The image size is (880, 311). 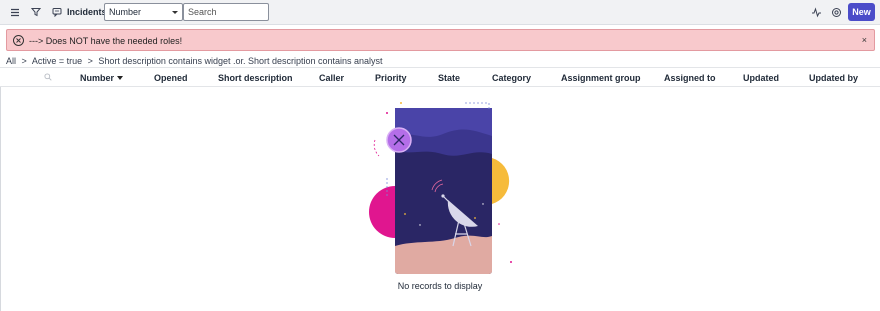 I want to click on column-assignment-group: Assignment group, so click(x=601, y=78).